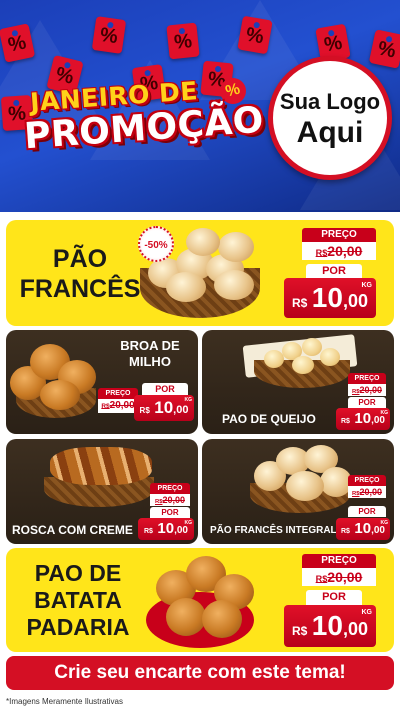 The width and height of the screenshot is (400, 711). I want to click on product-name-line1: PÃO, so click(80, 259).